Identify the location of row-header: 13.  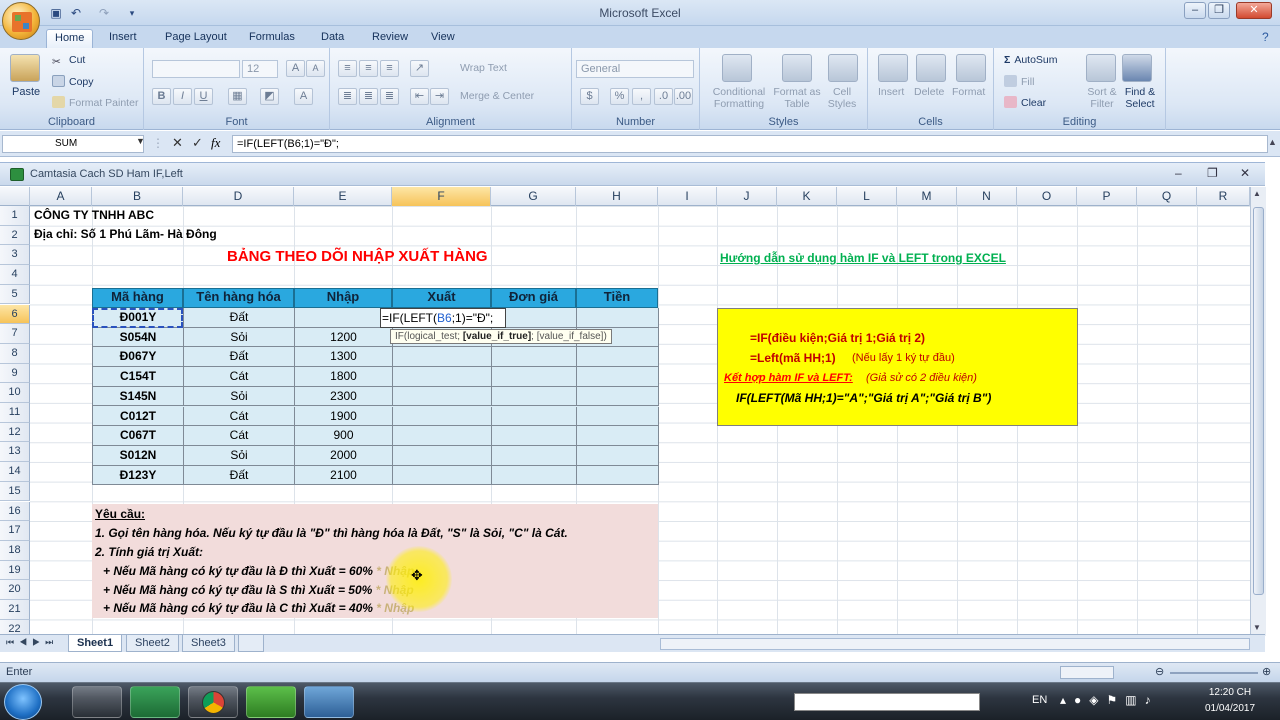
(15, 452).